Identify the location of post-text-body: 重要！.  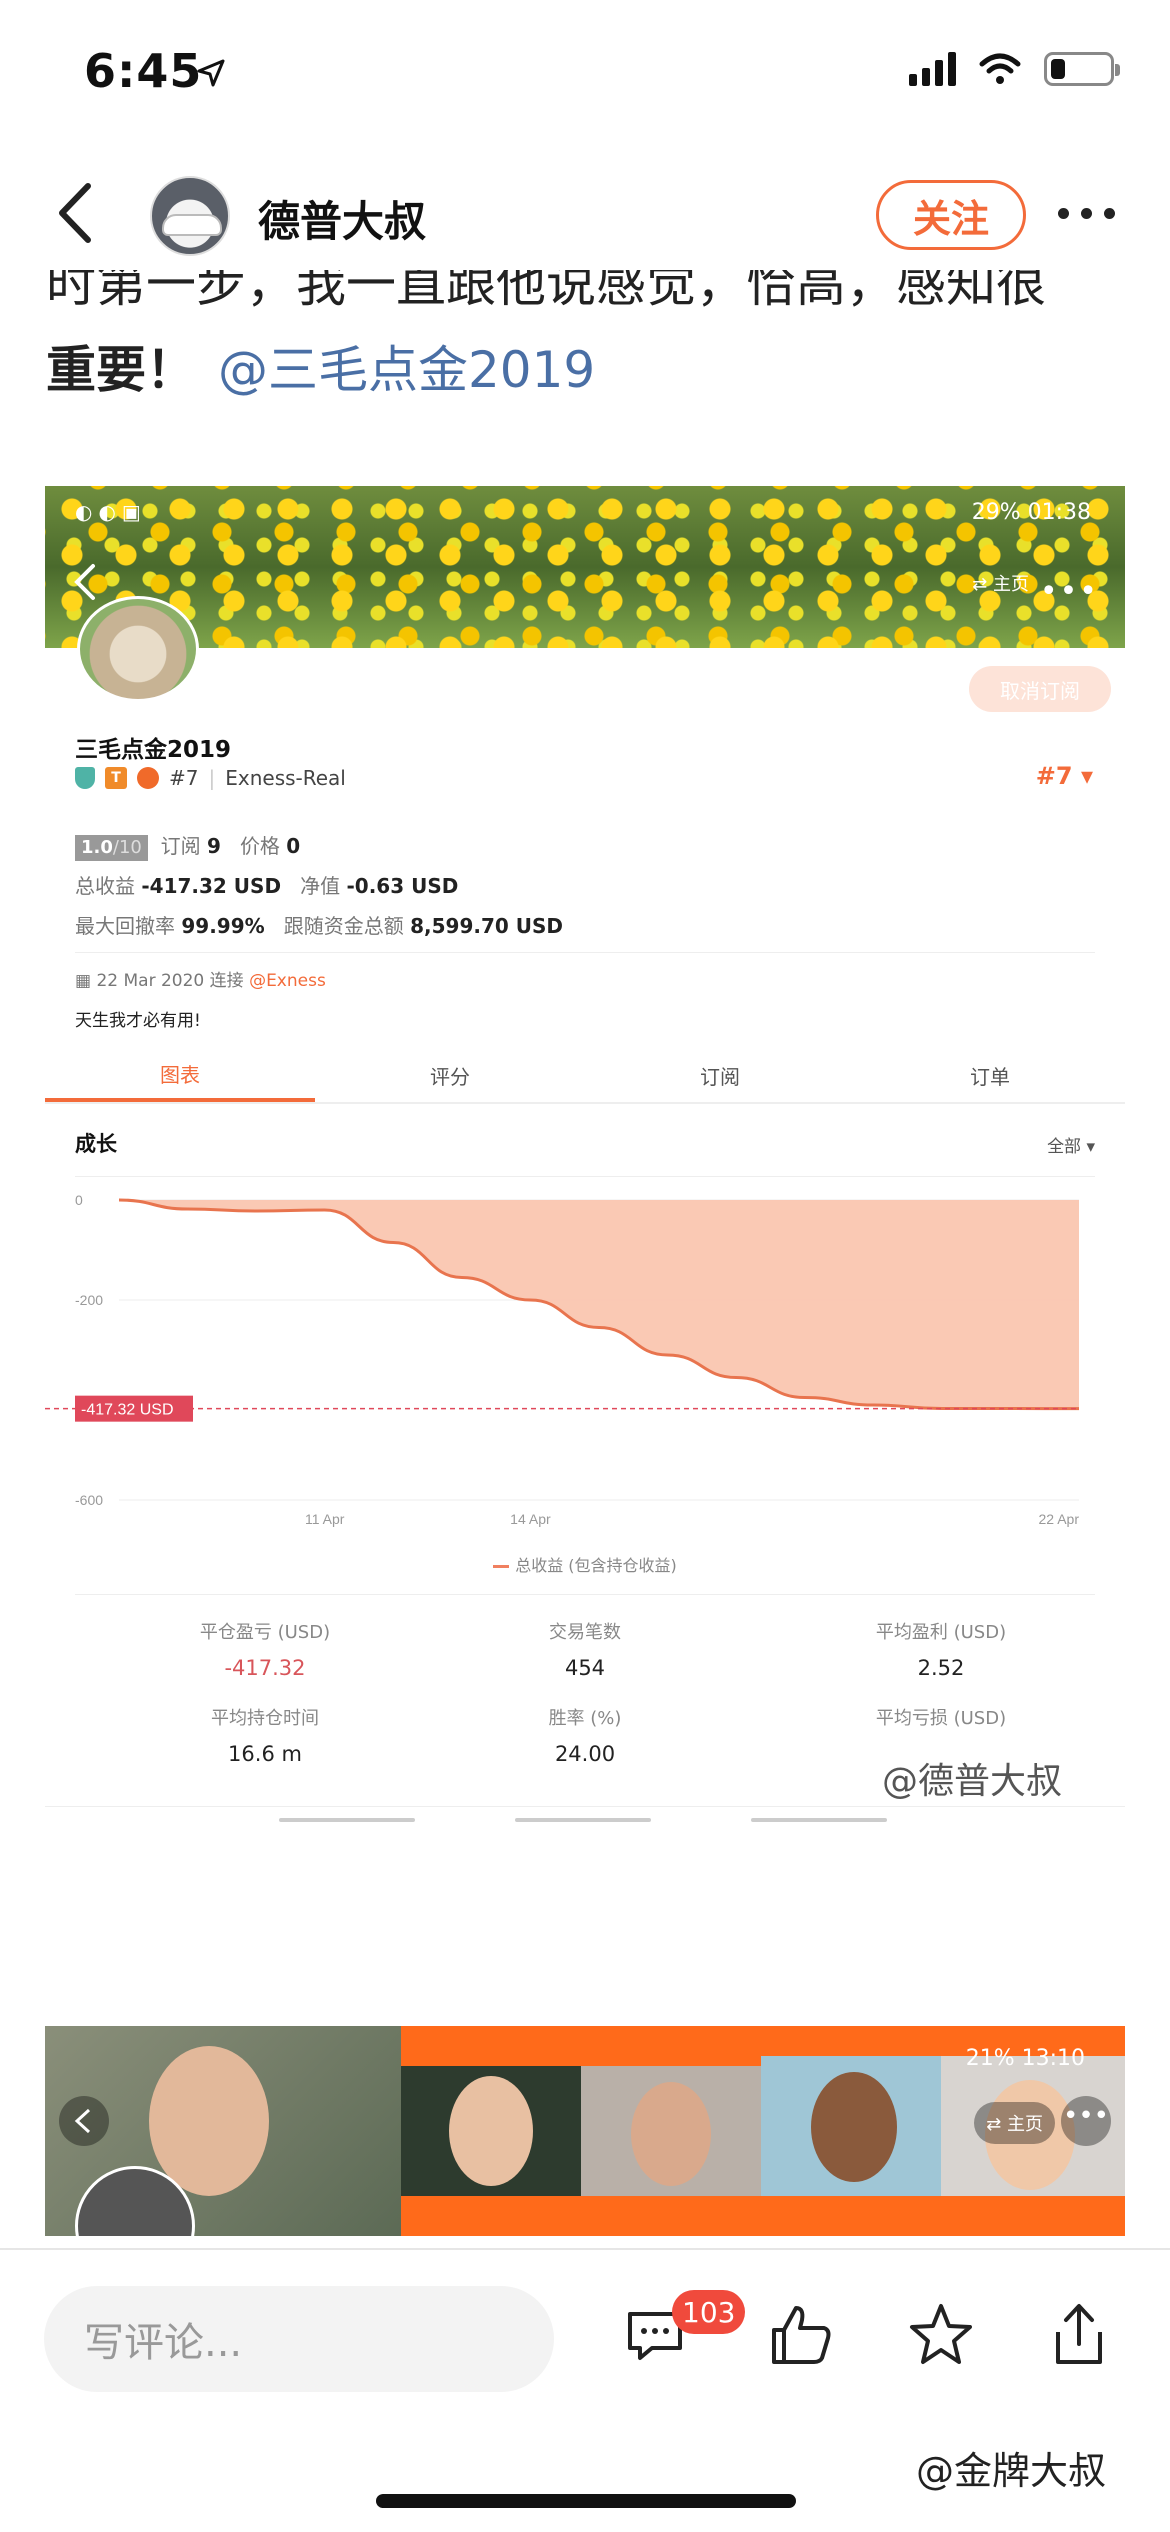
(121, 370).